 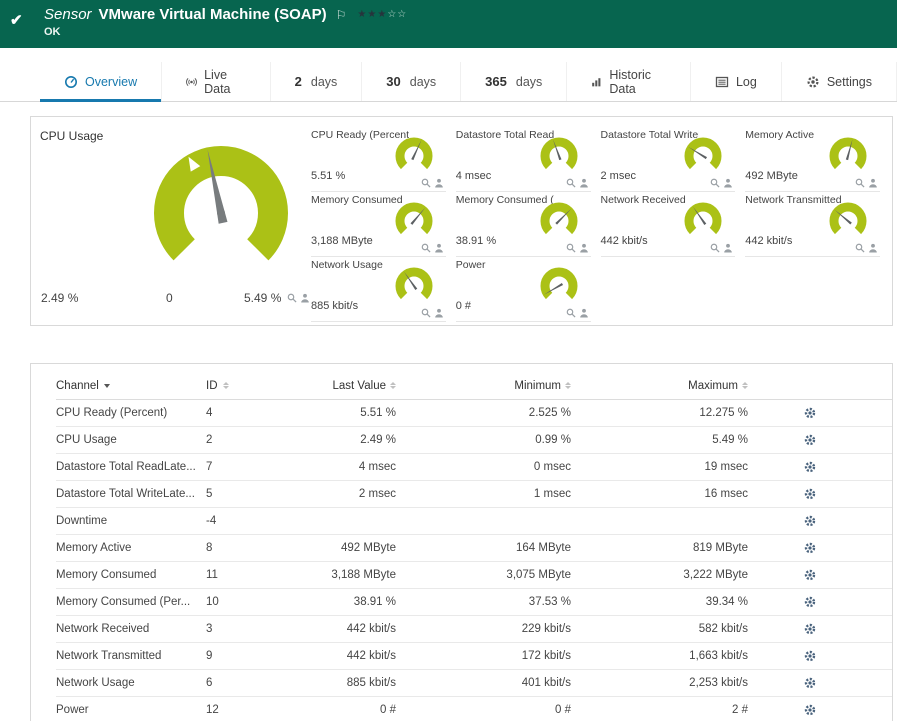 What do you see at coordinates (726, 494) in the screenshot?
I see `cell-maximum: 16 msec` at bounding box center [726, 494].